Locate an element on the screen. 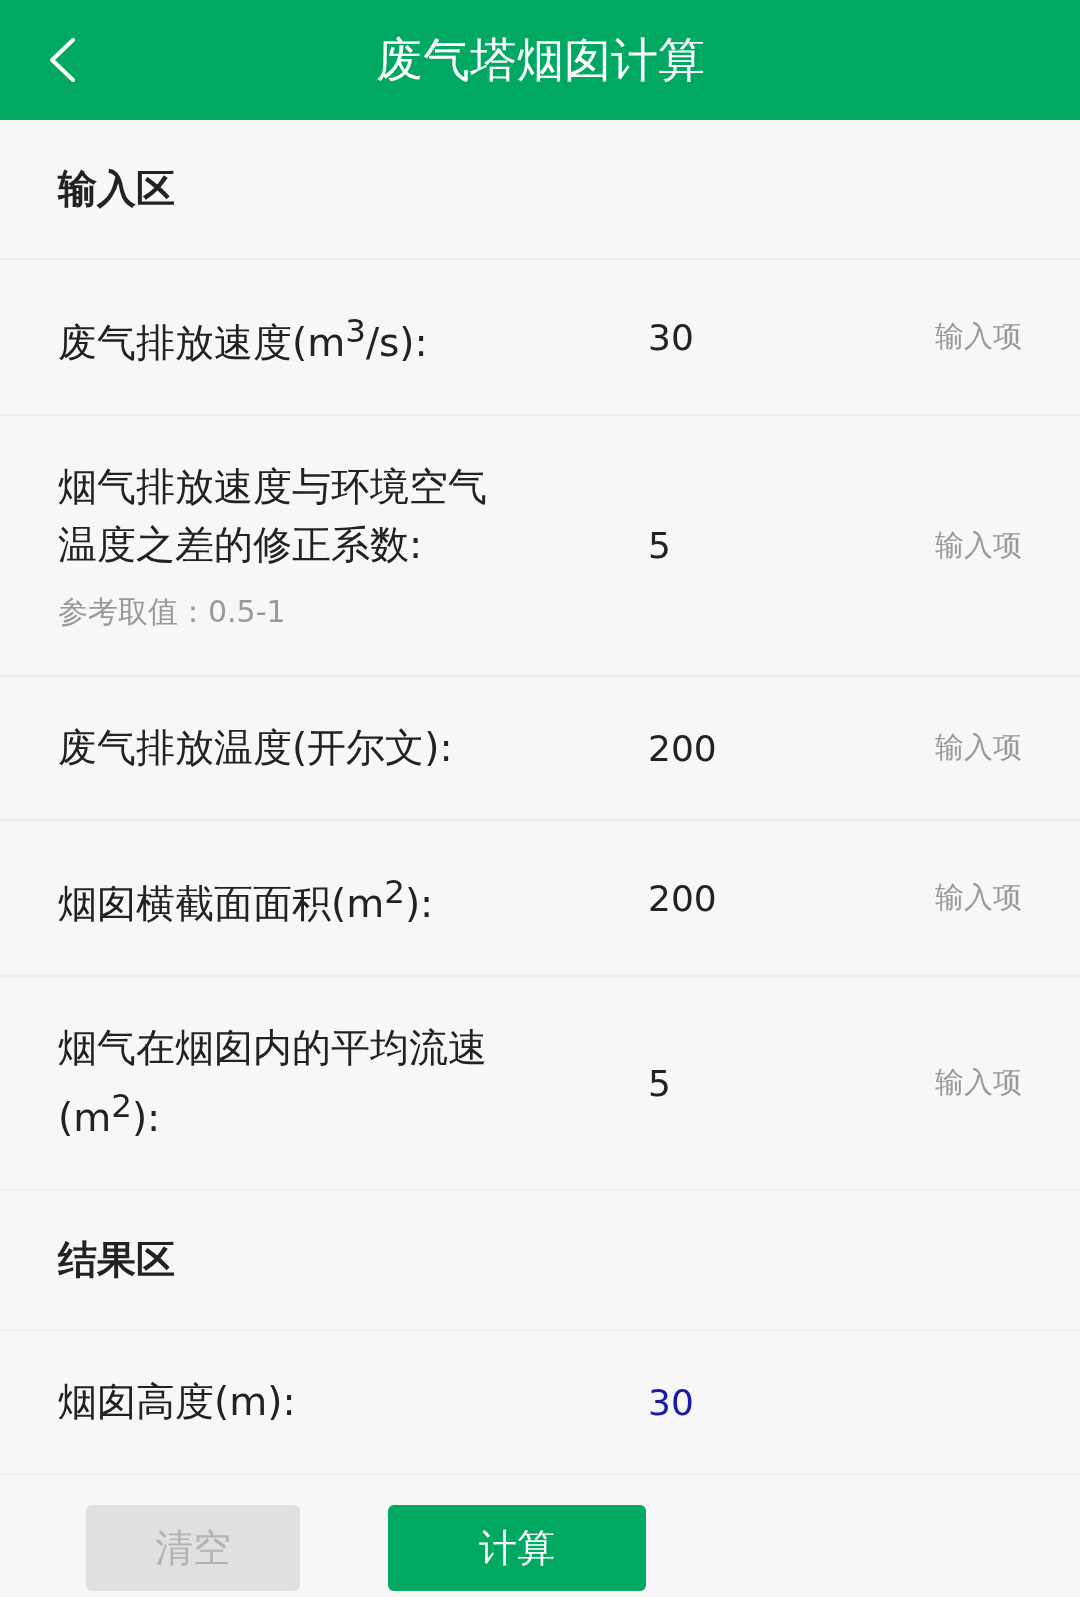 This screenshot has height=1597, width=1080. field-label: 烟囱横截面面积(m$^{2}$): is located at coordinates (246, 900).